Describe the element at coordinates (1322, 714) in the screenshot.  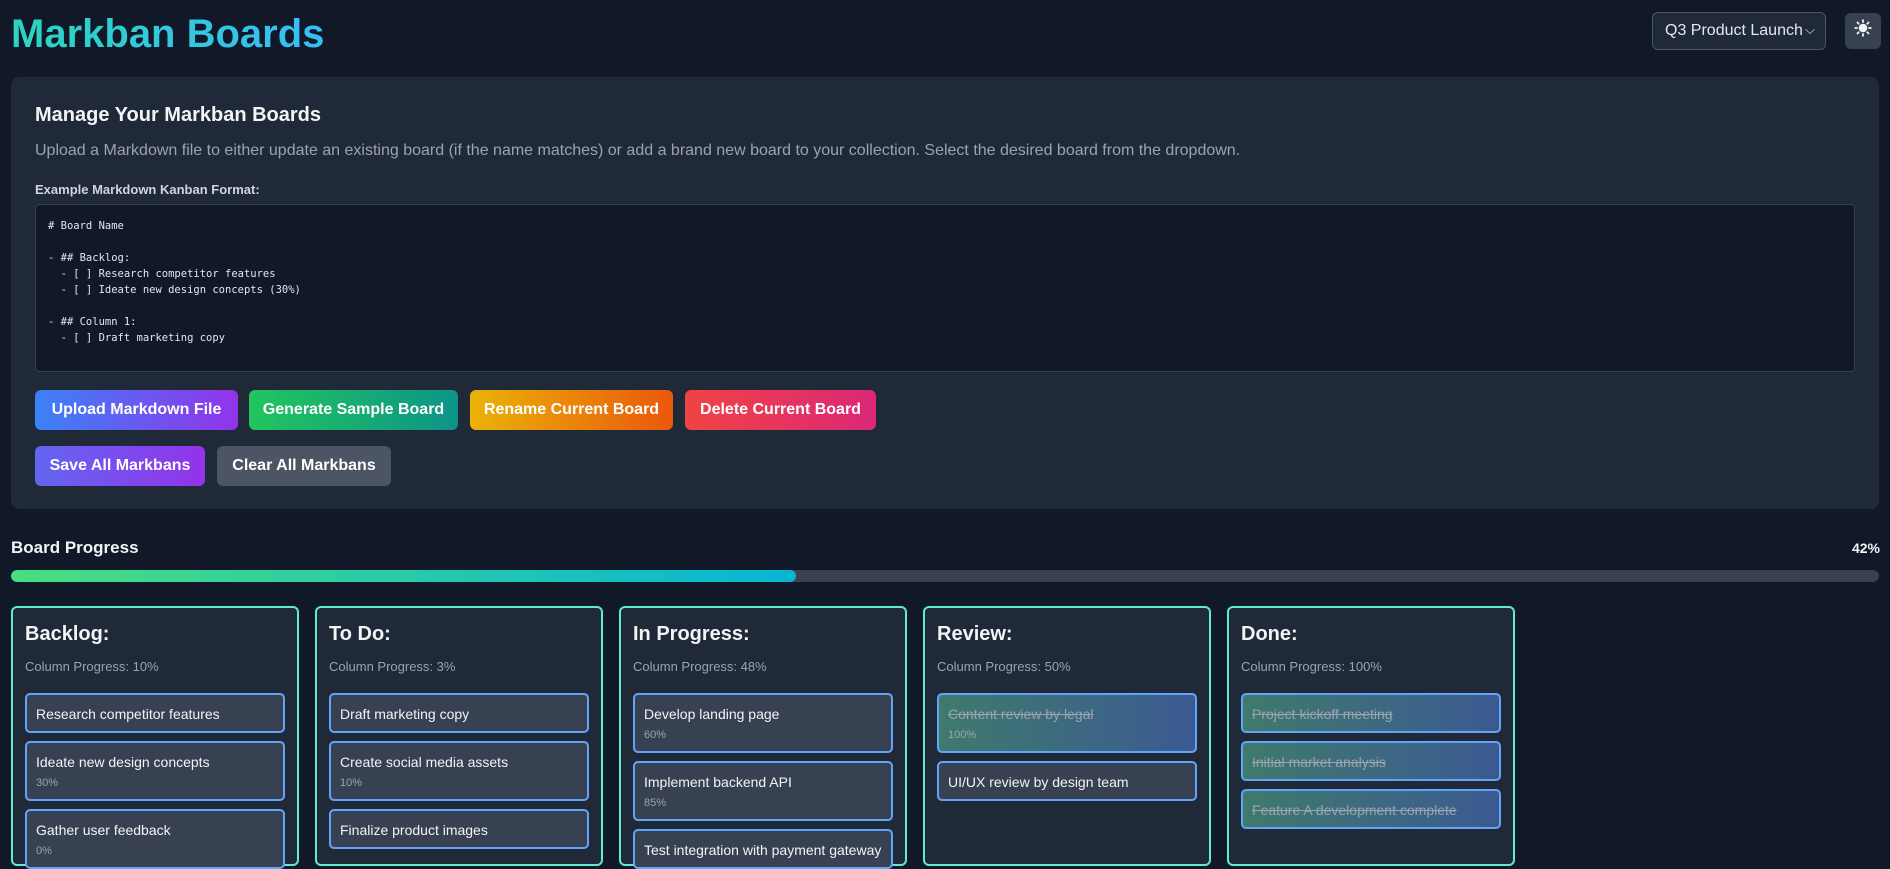
I see `card-title: Project kickoff meeting` at that location.